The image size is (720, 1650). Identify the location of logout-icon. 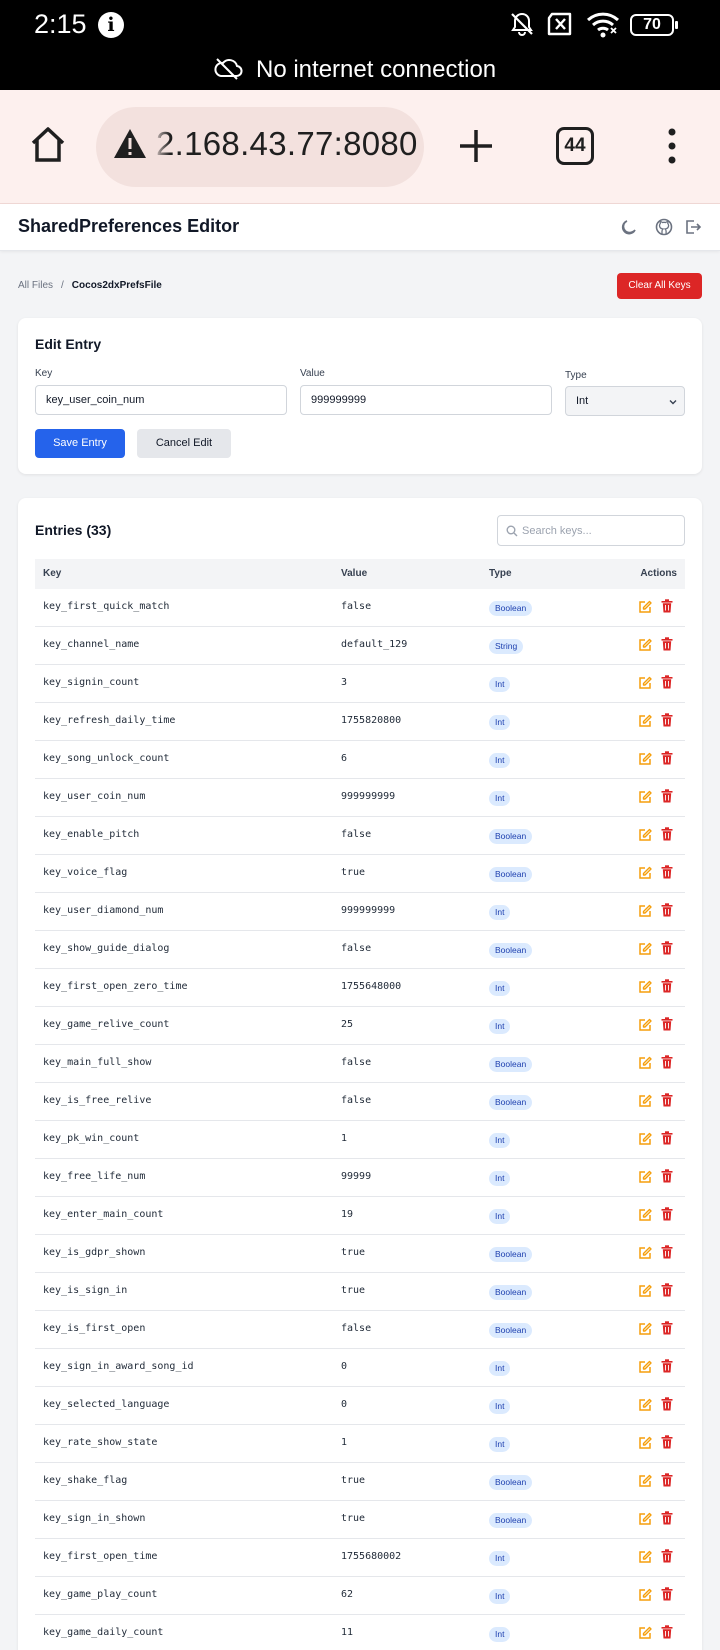
(693, 227).